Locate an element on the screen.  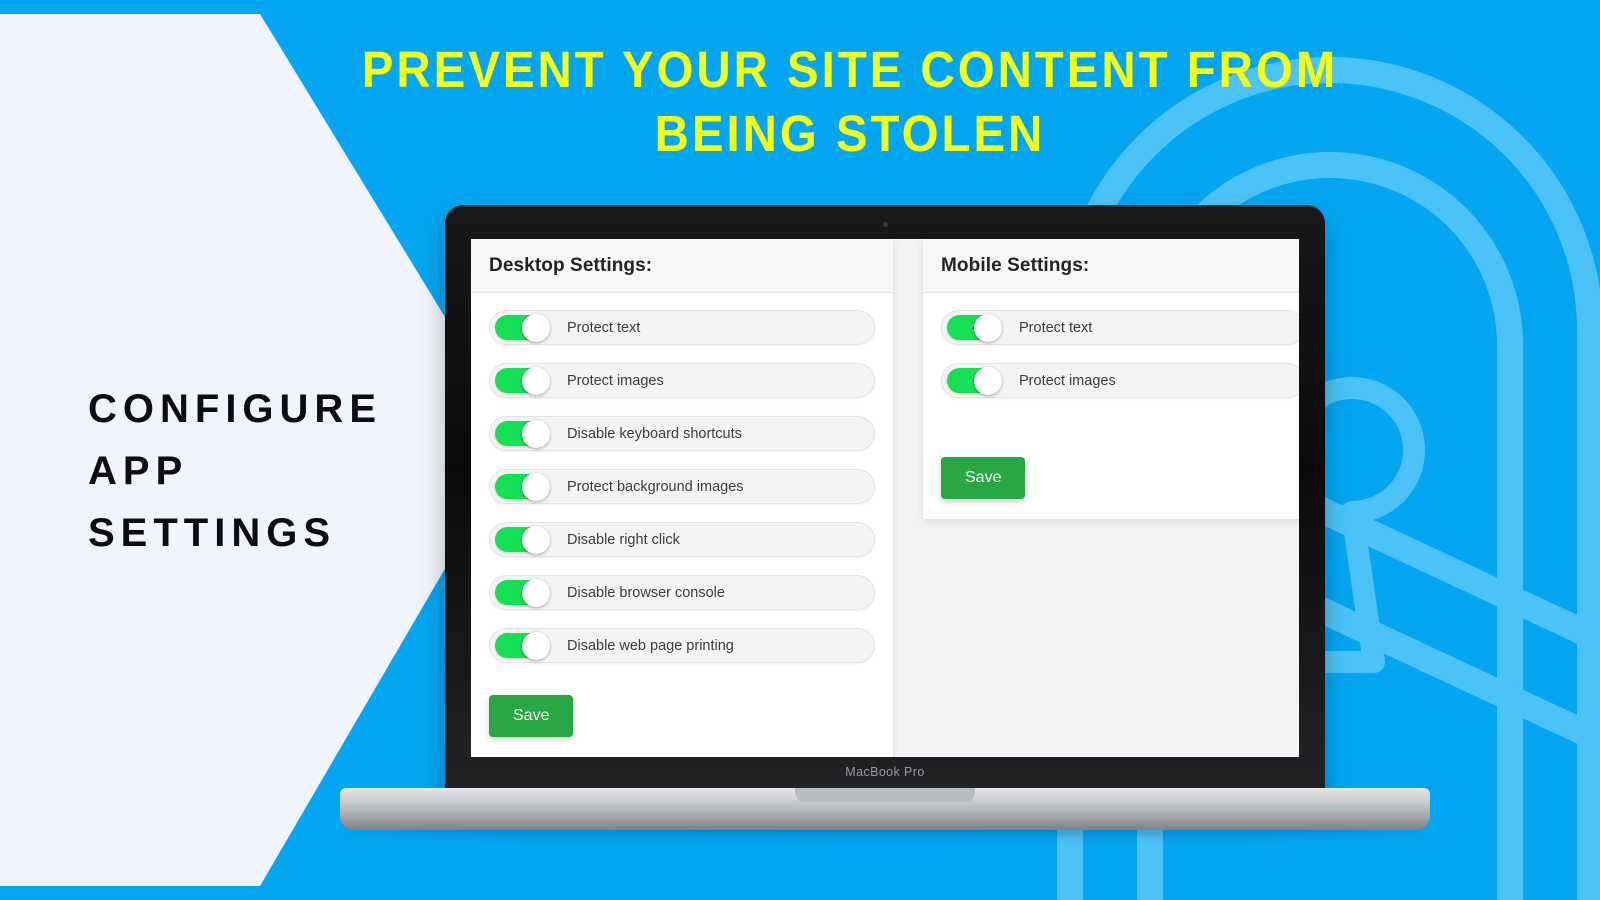
toggle-switch-disable-right-click is located at coordinates (522, 539).